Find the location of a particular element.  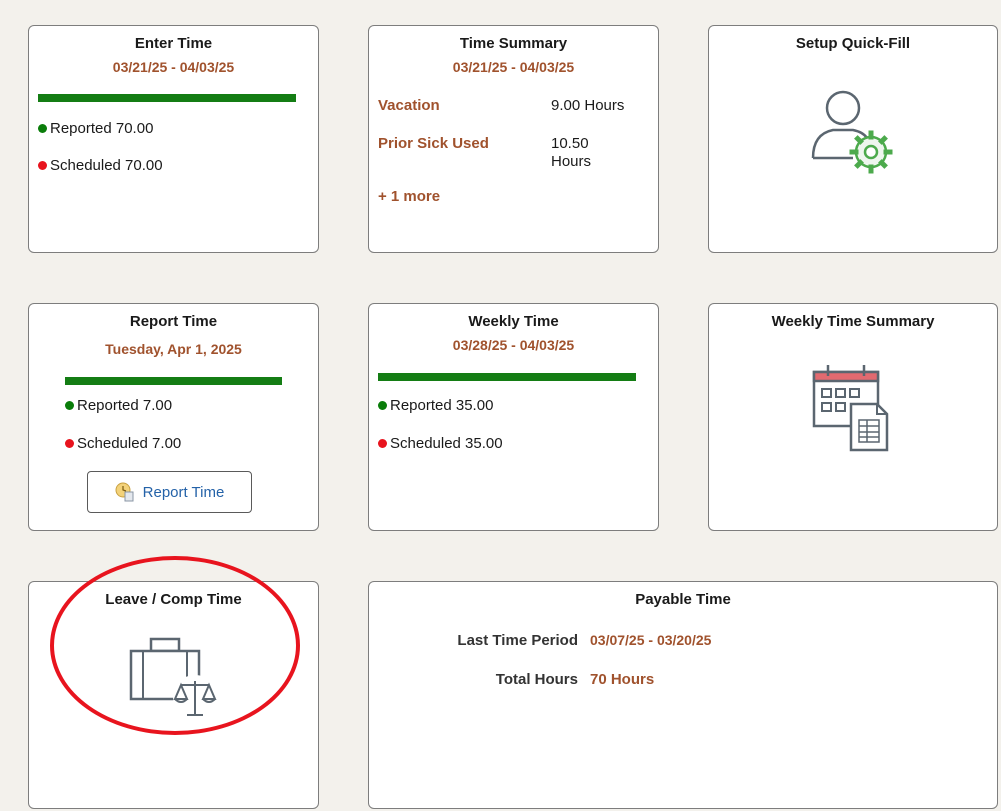

highlight-circle is located at coordinates (175, 645).